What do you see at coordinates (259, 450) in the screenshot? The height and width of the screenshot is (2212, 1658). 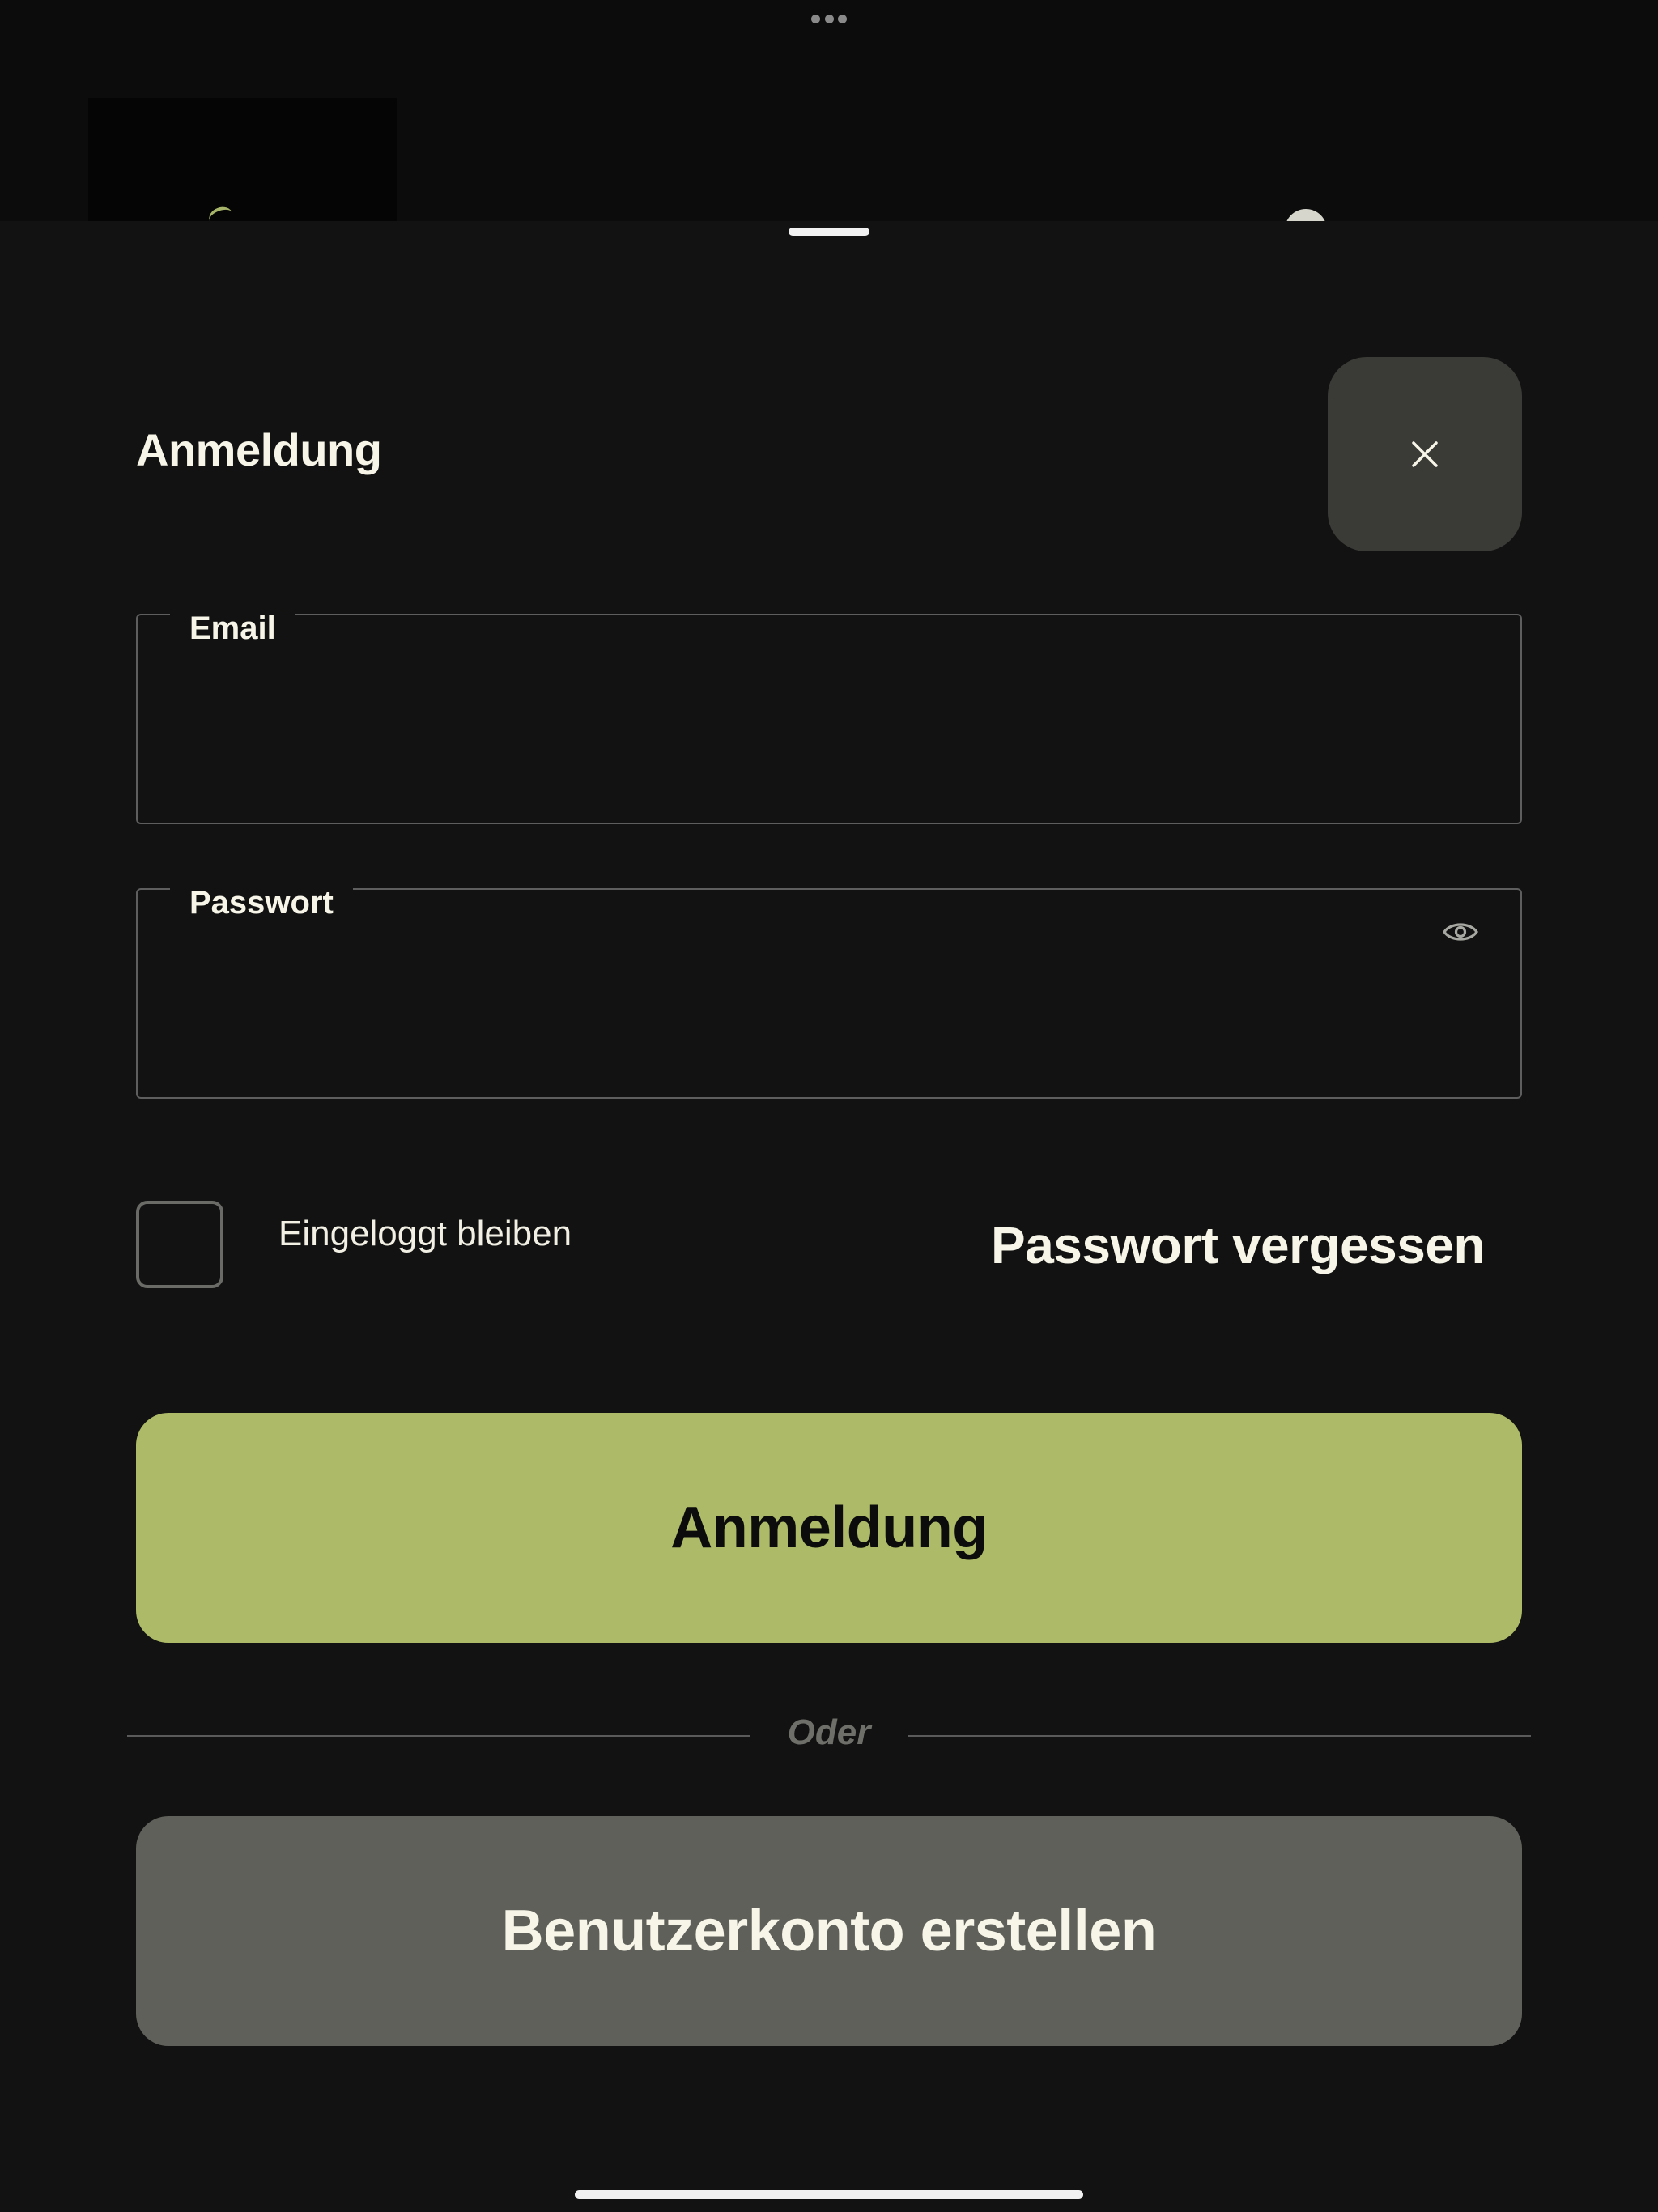 I see `sheet-title: Anmeldung` at bounding box center [259, 450].